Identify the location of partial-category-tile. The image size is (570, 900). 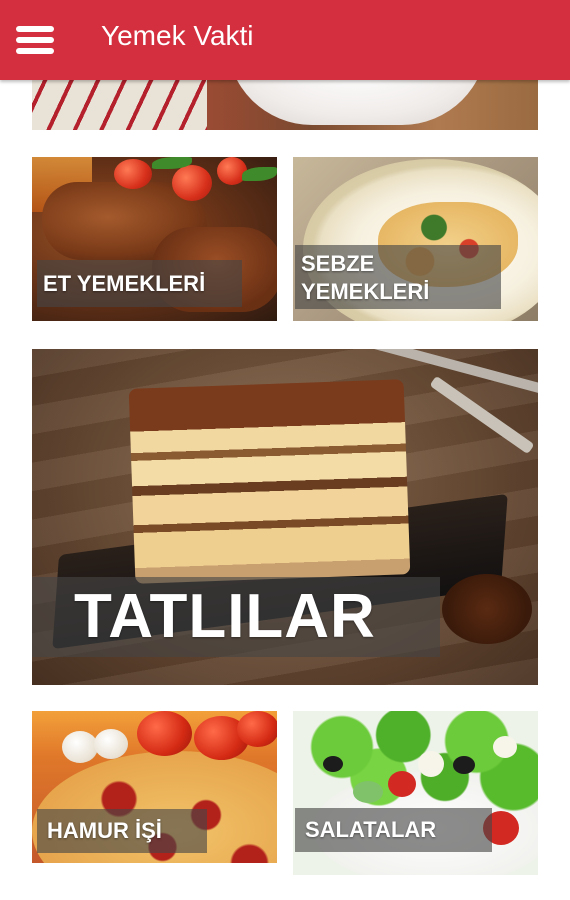
(285, 105).